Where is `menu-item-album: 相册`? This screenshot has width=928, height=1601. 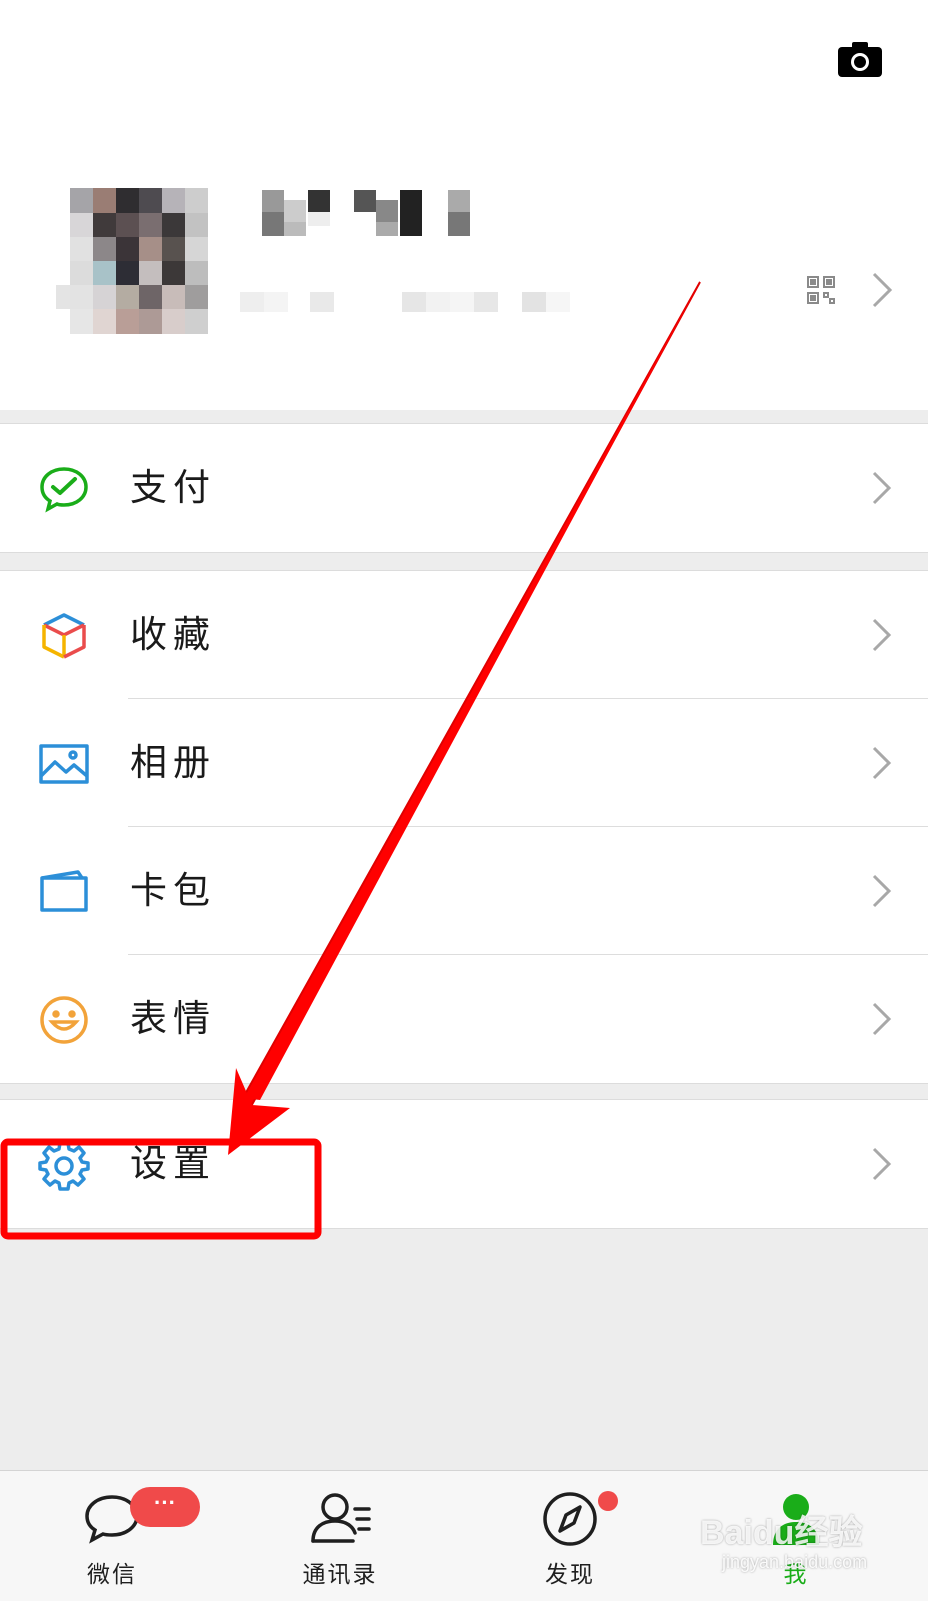
menu-item-album: 相册 is located at coordinates (464, 763).